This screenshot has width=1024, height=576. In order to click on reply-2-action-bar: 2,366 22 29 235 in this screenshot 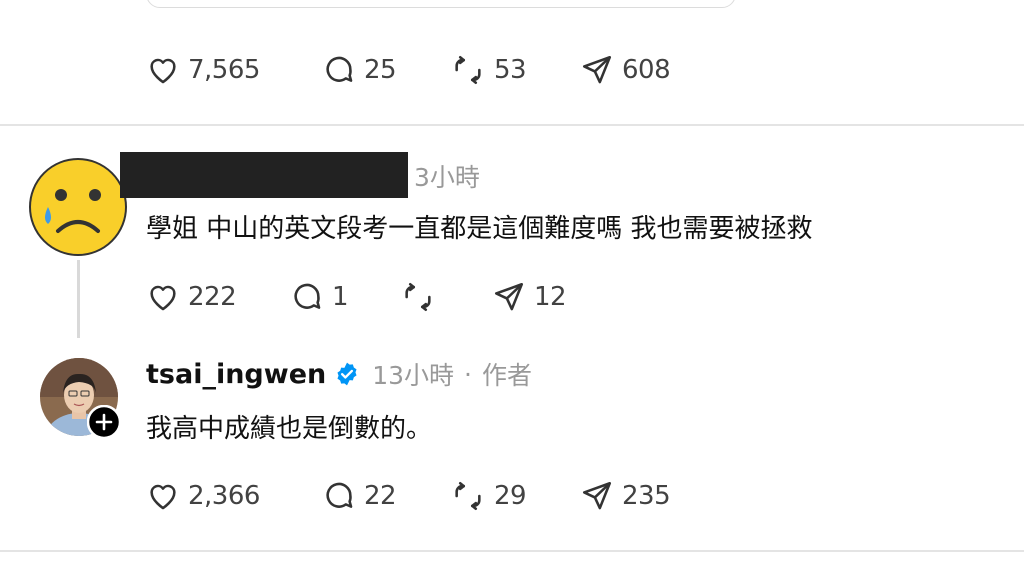, I will do `click(408, 496)`.